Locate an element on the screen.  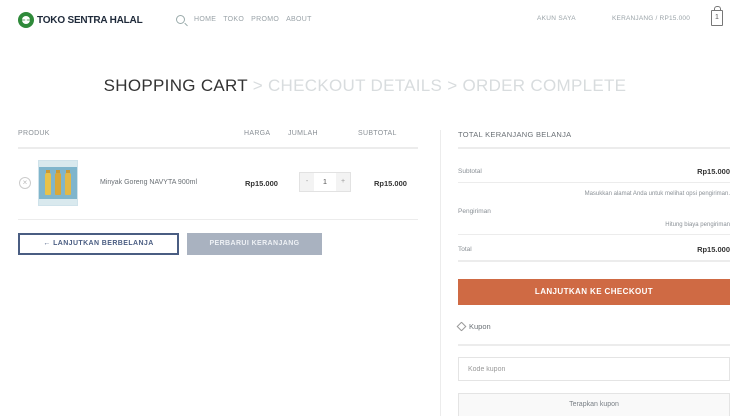
subtotal-value: Rp15.000 is located at coordinates (713, 171).